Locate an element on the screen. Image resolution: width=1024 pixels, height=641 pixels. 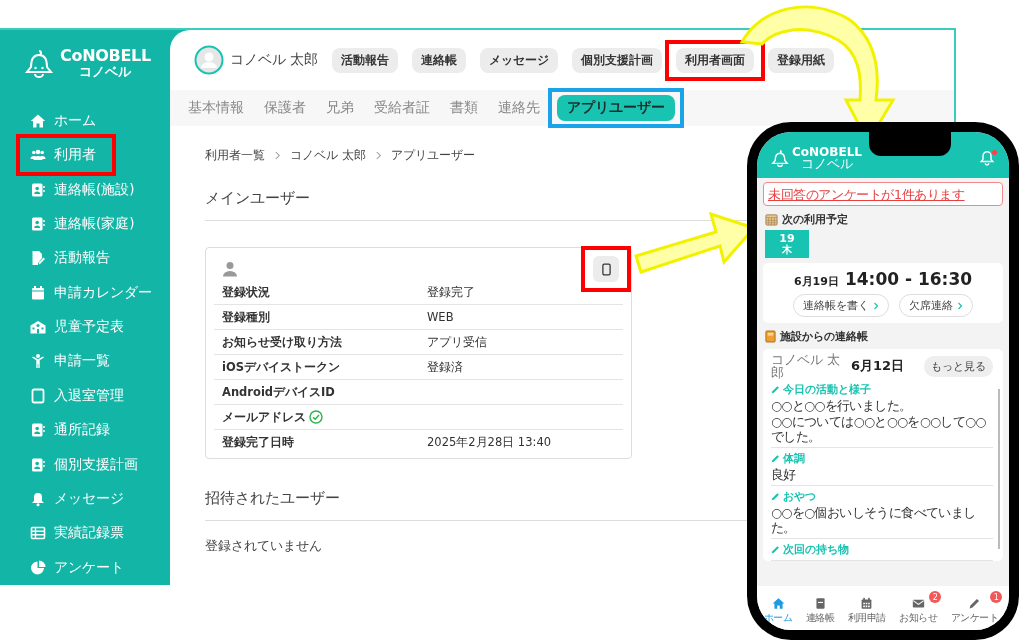
check-circle-icon is located at coordinates (316, 417).